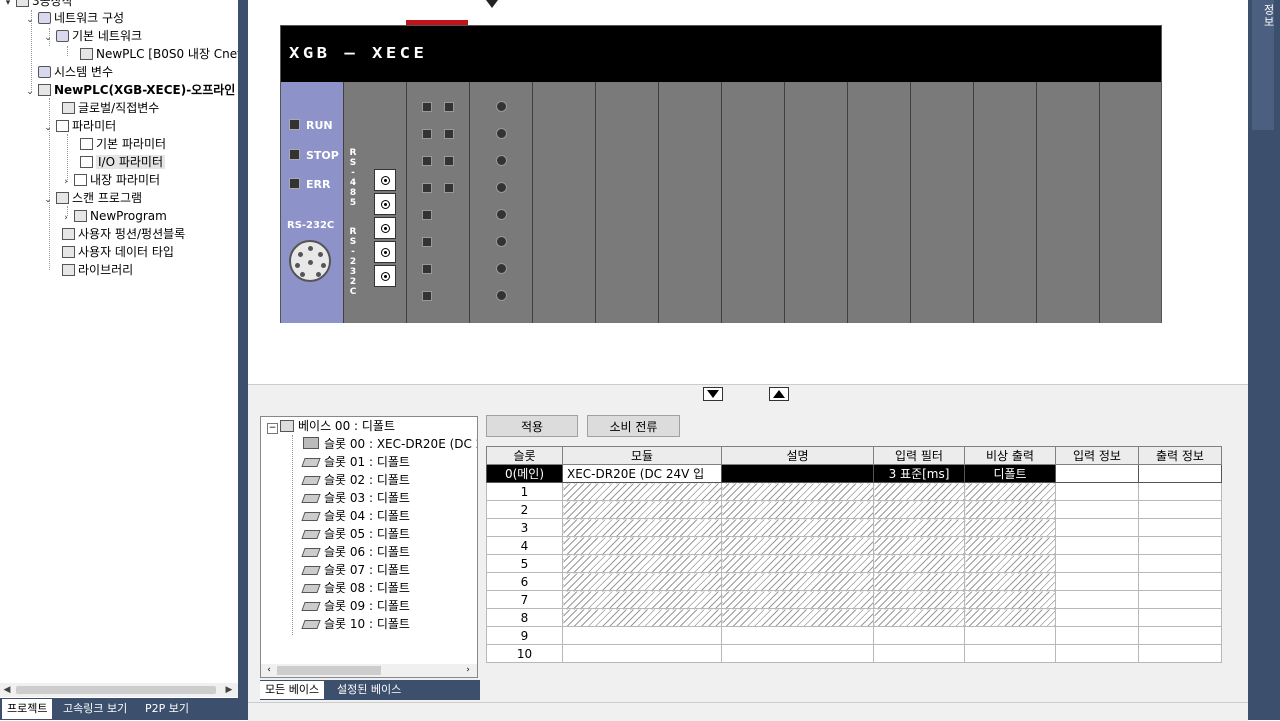 The height and width of the screenshot is (721, 1280). I want to click on table-row: 3, so click(854, 527).